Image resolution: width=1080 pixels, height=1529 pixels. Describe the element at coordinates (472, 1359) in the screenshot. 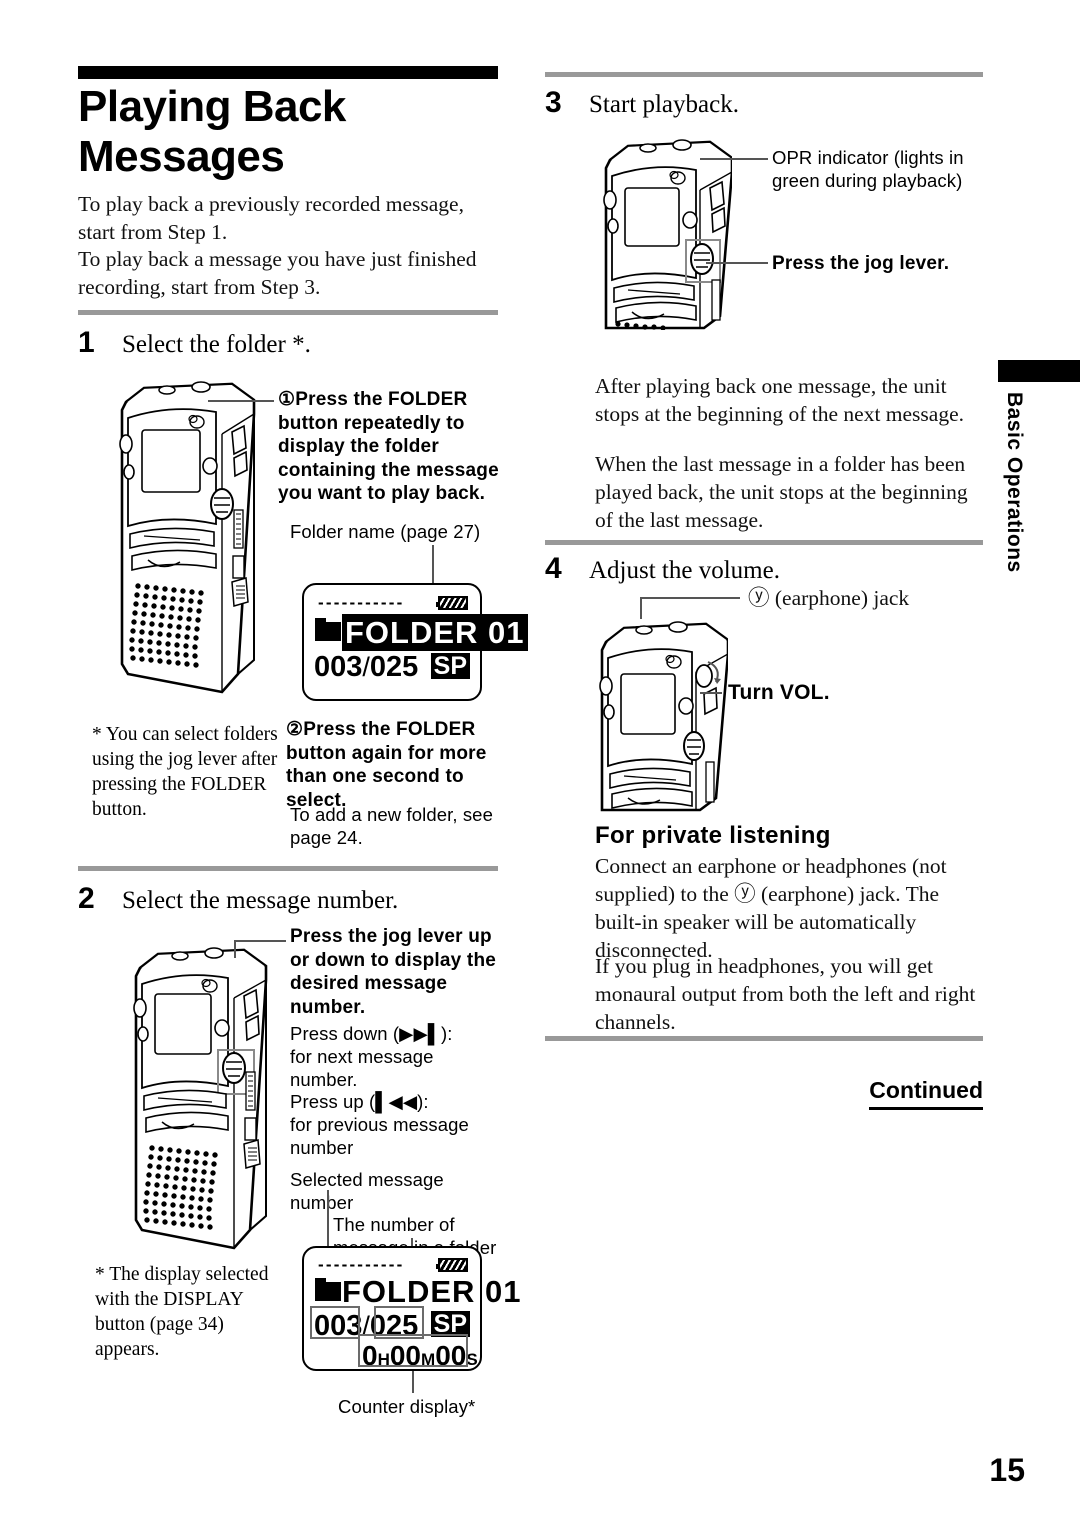

I see `lcd-time-seconds-unit: S` at that location.